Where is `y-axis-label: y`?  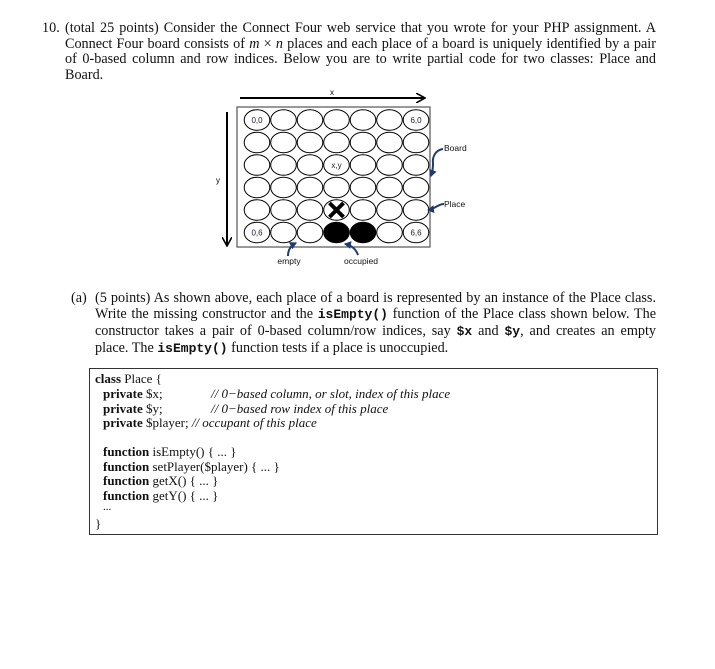
y-axis-label: y is located at coordinates (218, 180).